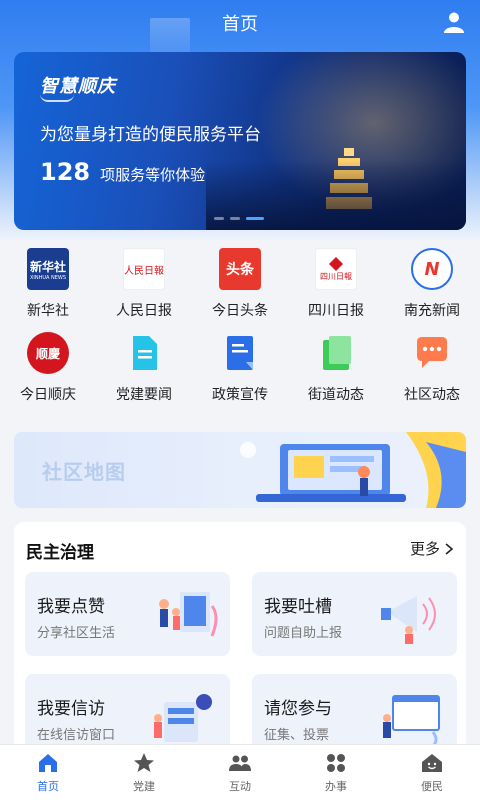  What do you see at coordinates (60, 553) in the screenshot?
I see `section-title: 民主治理` at bounding box center [60, 553].